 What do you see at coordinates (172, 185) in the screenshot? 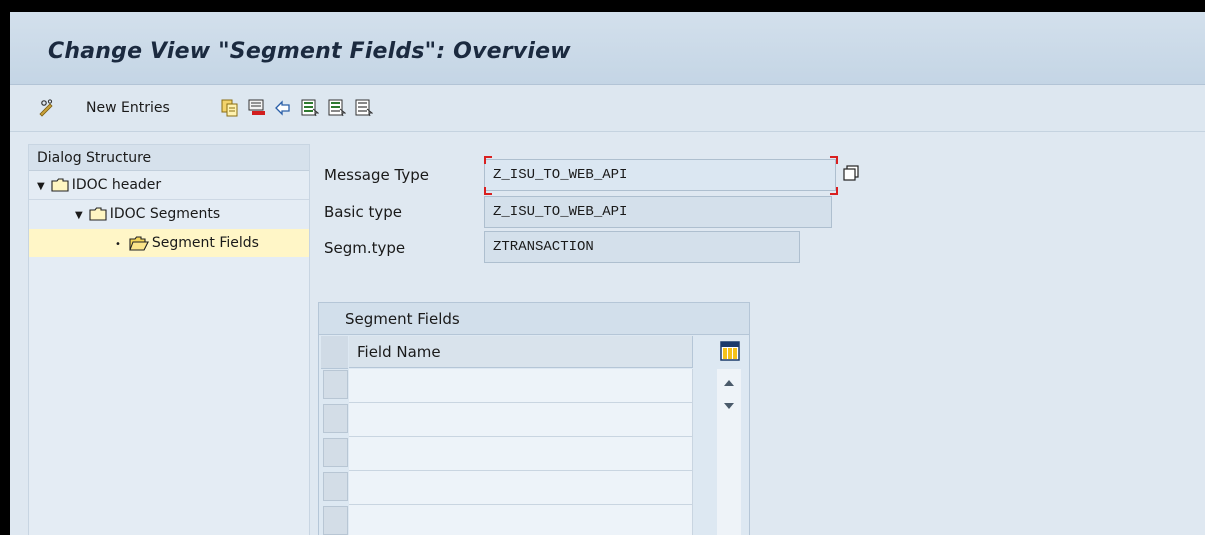
I see `tree-item-idoc-header: ▼ IDOC header` at bounding box center [172, 185].